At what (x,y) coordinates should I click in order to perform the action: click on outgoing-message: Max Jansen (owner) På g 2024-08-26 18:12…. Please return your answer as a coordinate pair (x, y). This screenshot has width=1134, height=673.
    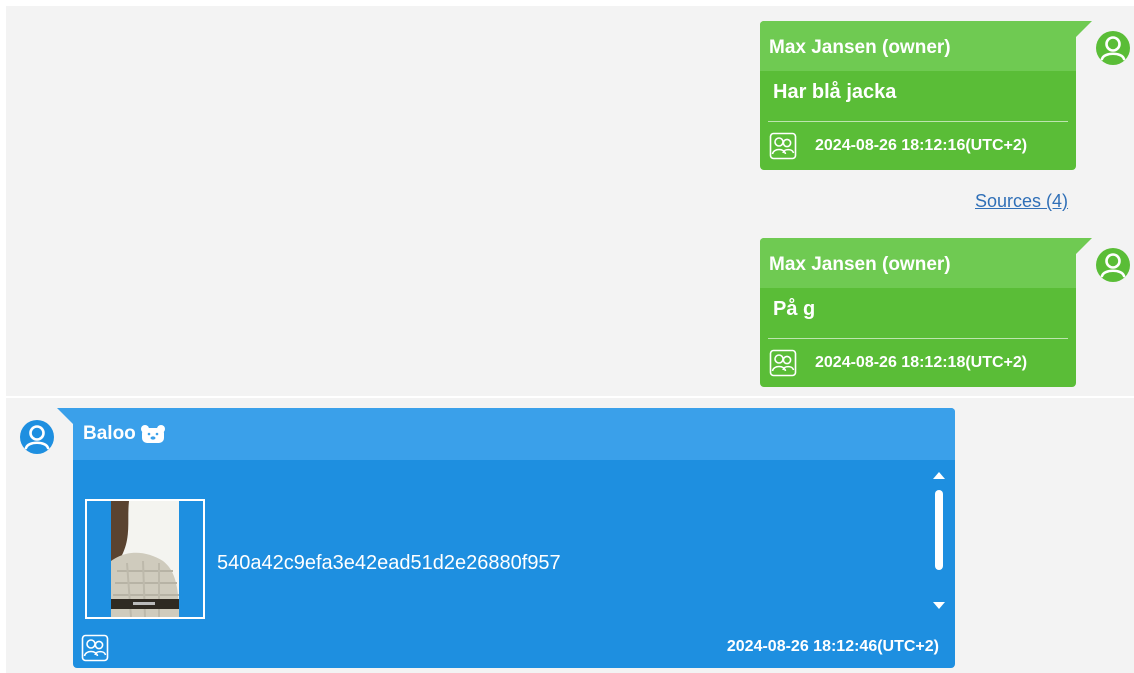
    Looking at the image, I should click on (926, 312).